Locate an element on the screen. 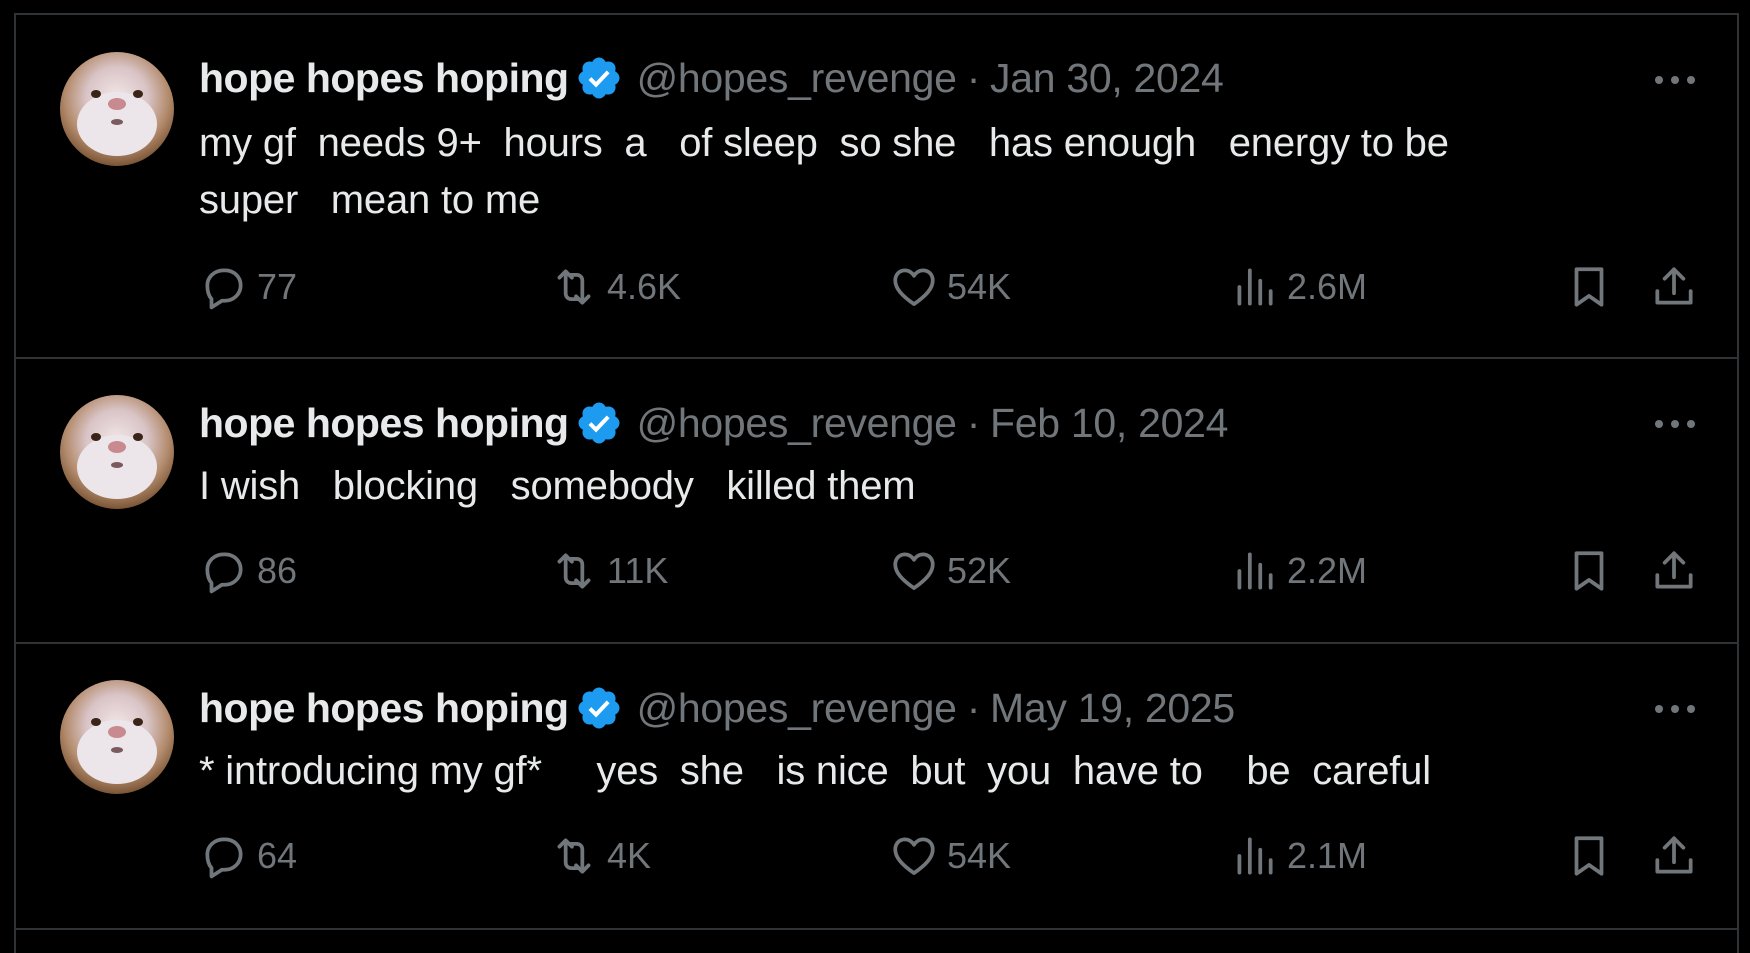  views-button: 2.2M is located at coordinates (1298, 571).